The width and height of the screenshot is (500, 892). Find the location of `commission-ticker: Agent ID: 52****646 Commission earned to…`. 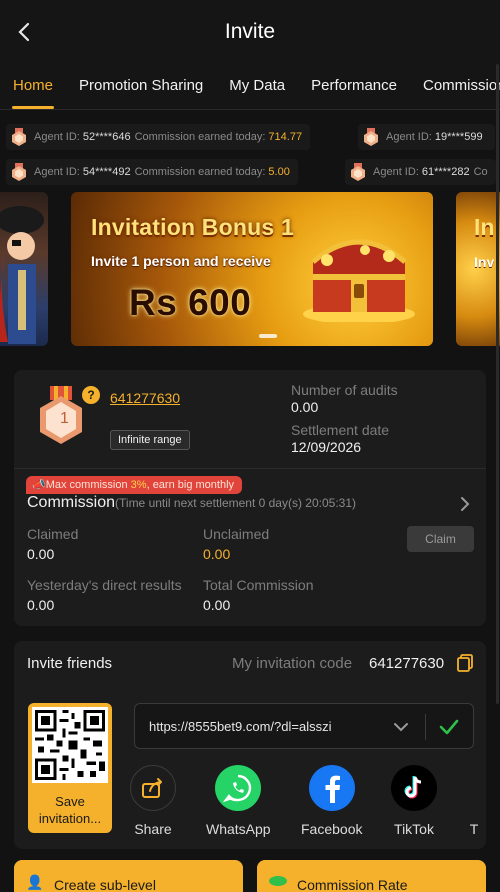

commission-ticker: Agent ID: 52****646 Commission earned to… is located at coordinates (250, 150).